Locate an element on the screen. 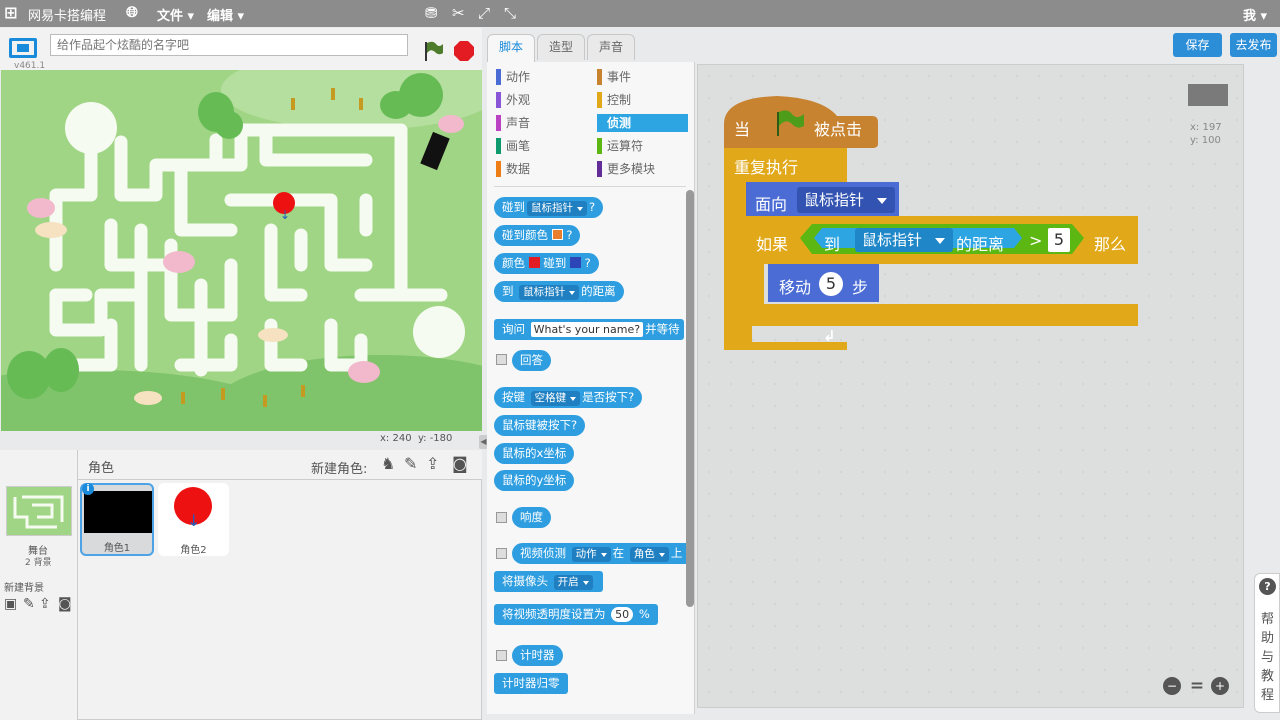  category-events: 事件 is located at coordinates (614, 77).